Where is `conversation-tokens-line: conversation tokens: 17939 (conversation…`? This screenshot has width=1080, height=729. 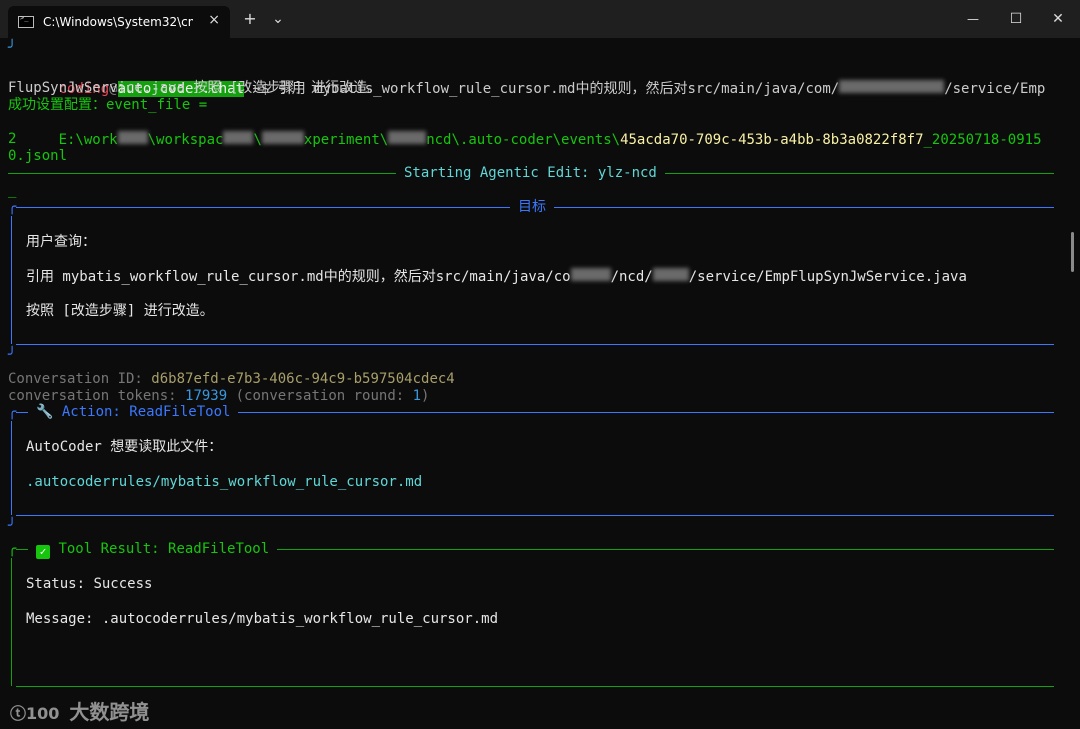
conversation-tokens-line: conversation tokens: 17939 (conversation… is located at coordinates (218, 396).